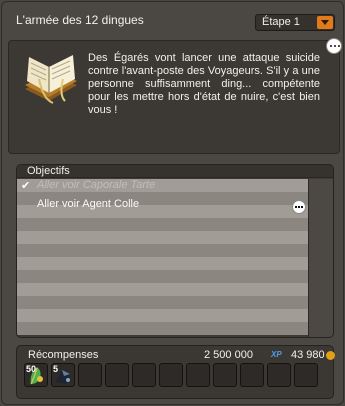  Describe the element at coordinates (31, 369) in the screenshot. I see `reward-item-count: 50` at that location.